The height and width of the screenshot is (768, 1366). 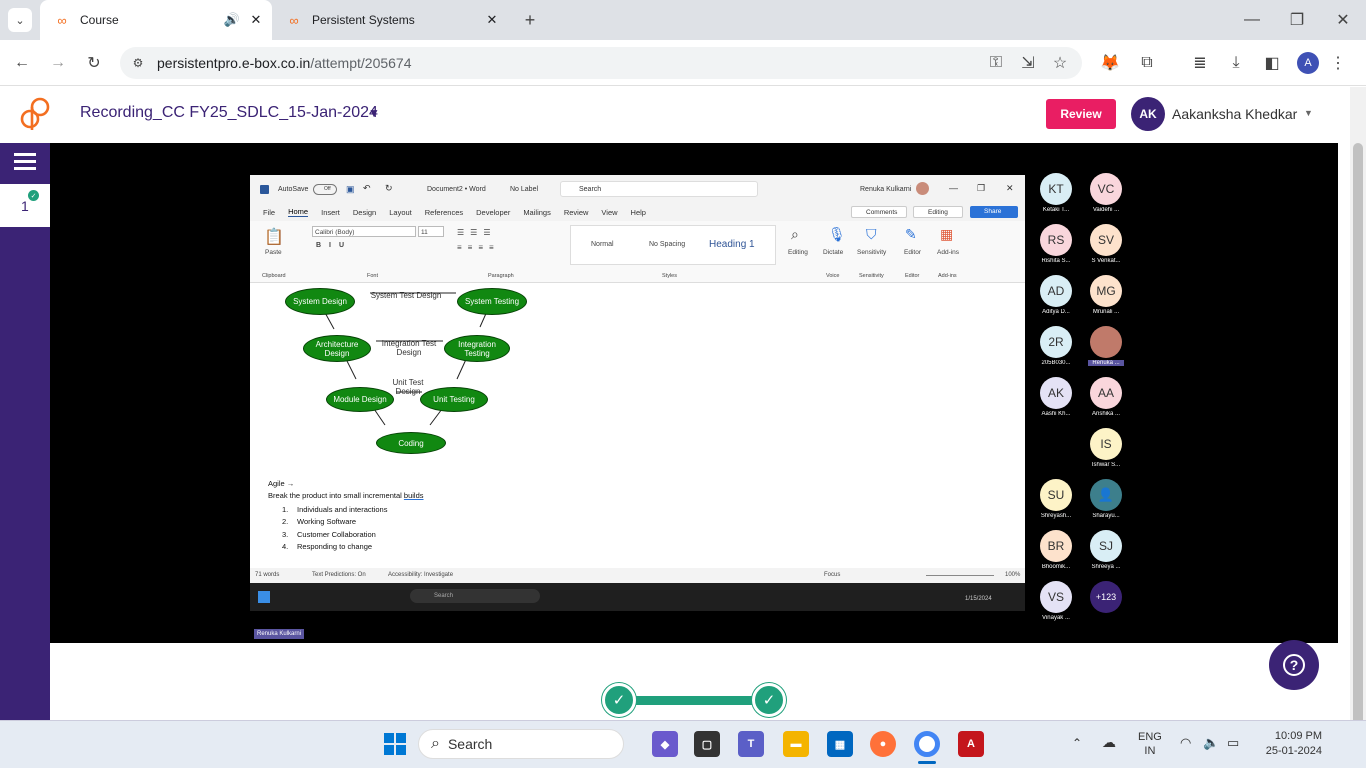 I want to click on menu-file: File, so click(x=269, y=212).